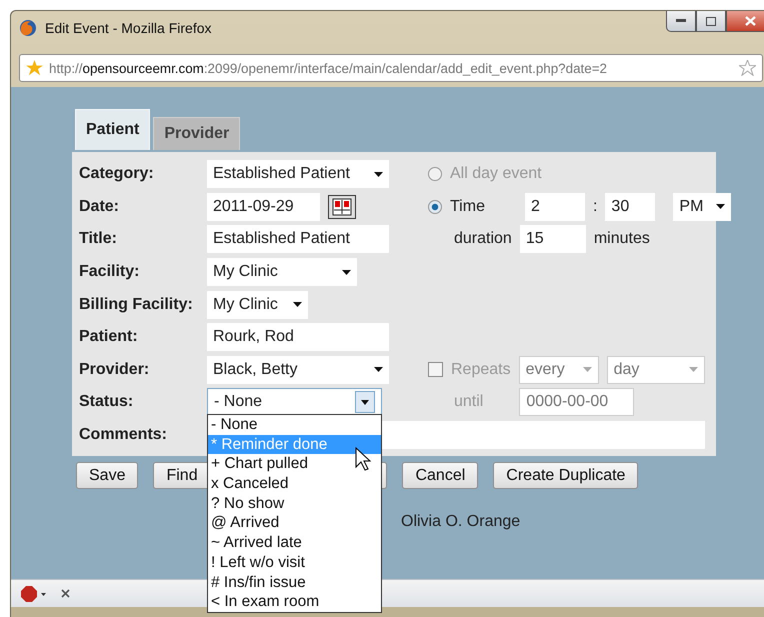 The width and height of the screenshot is (764, 617). Describe the element at coordinates (128, 28) in the screenshot. I see `window-title: Edit Event - Mozilla Firefox` at that location.